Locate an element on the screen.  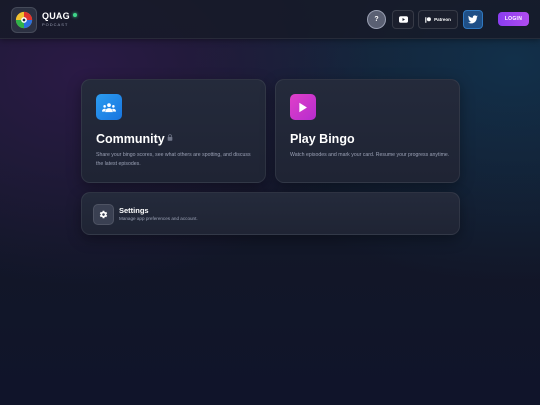
settings-icon-box is located at coordinates (103, 214).